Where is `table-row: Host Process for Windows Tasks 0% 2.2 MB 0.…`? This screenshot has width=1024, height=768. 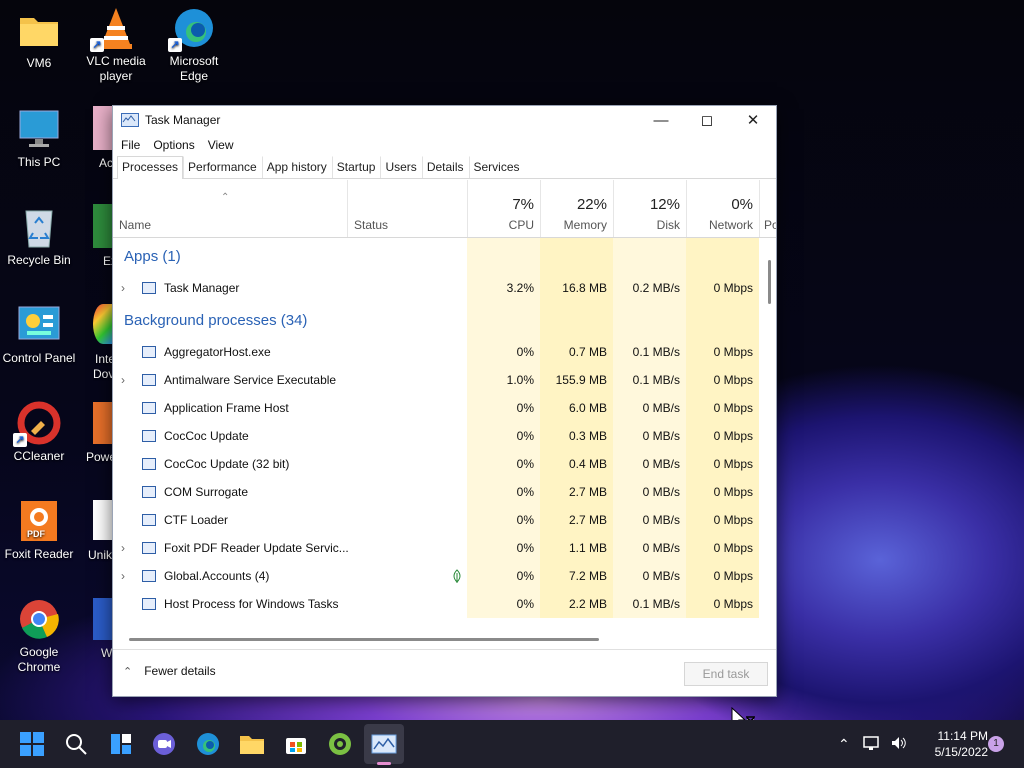 table-row: Host Process for Windows Tasks 0% 2.2 MB 0.… is located at coordinates (444, 604).